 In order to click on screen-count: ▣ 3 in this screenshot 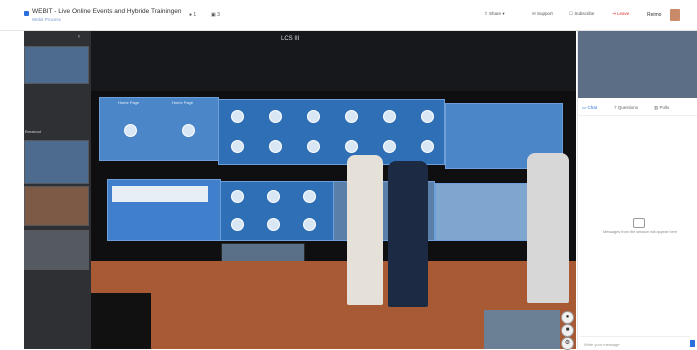, I will do `click(215, 15)`.